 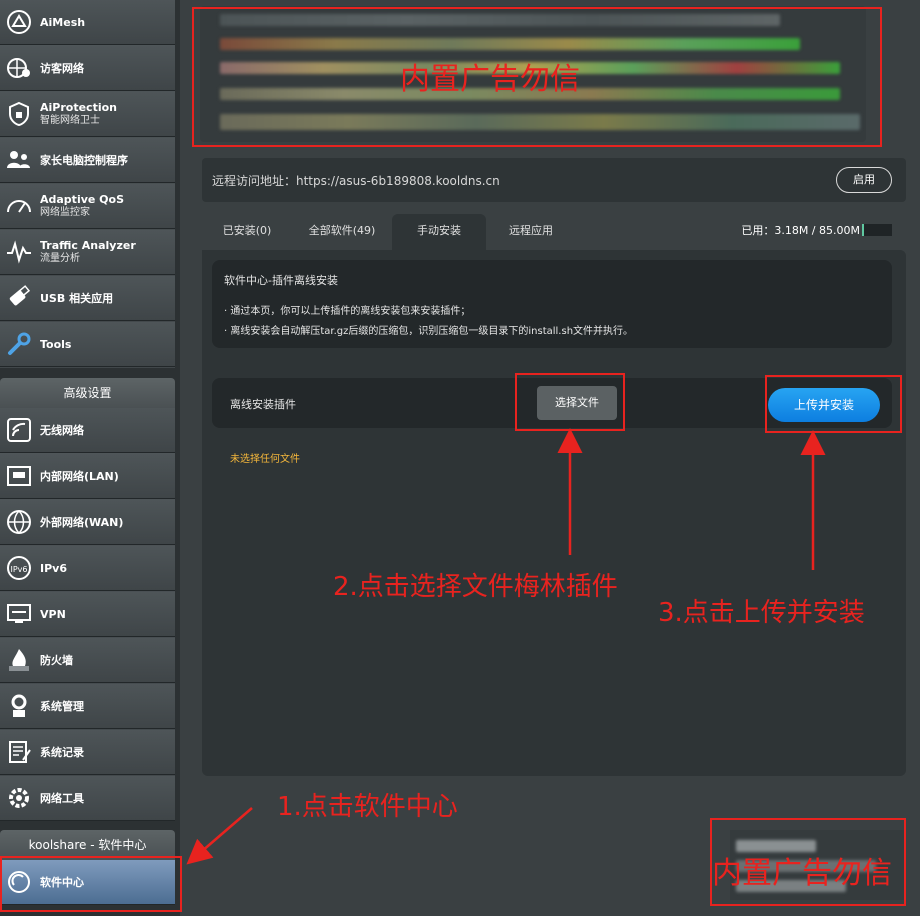 I want to click on choose-file-highlight, so click(x=570, y=402).